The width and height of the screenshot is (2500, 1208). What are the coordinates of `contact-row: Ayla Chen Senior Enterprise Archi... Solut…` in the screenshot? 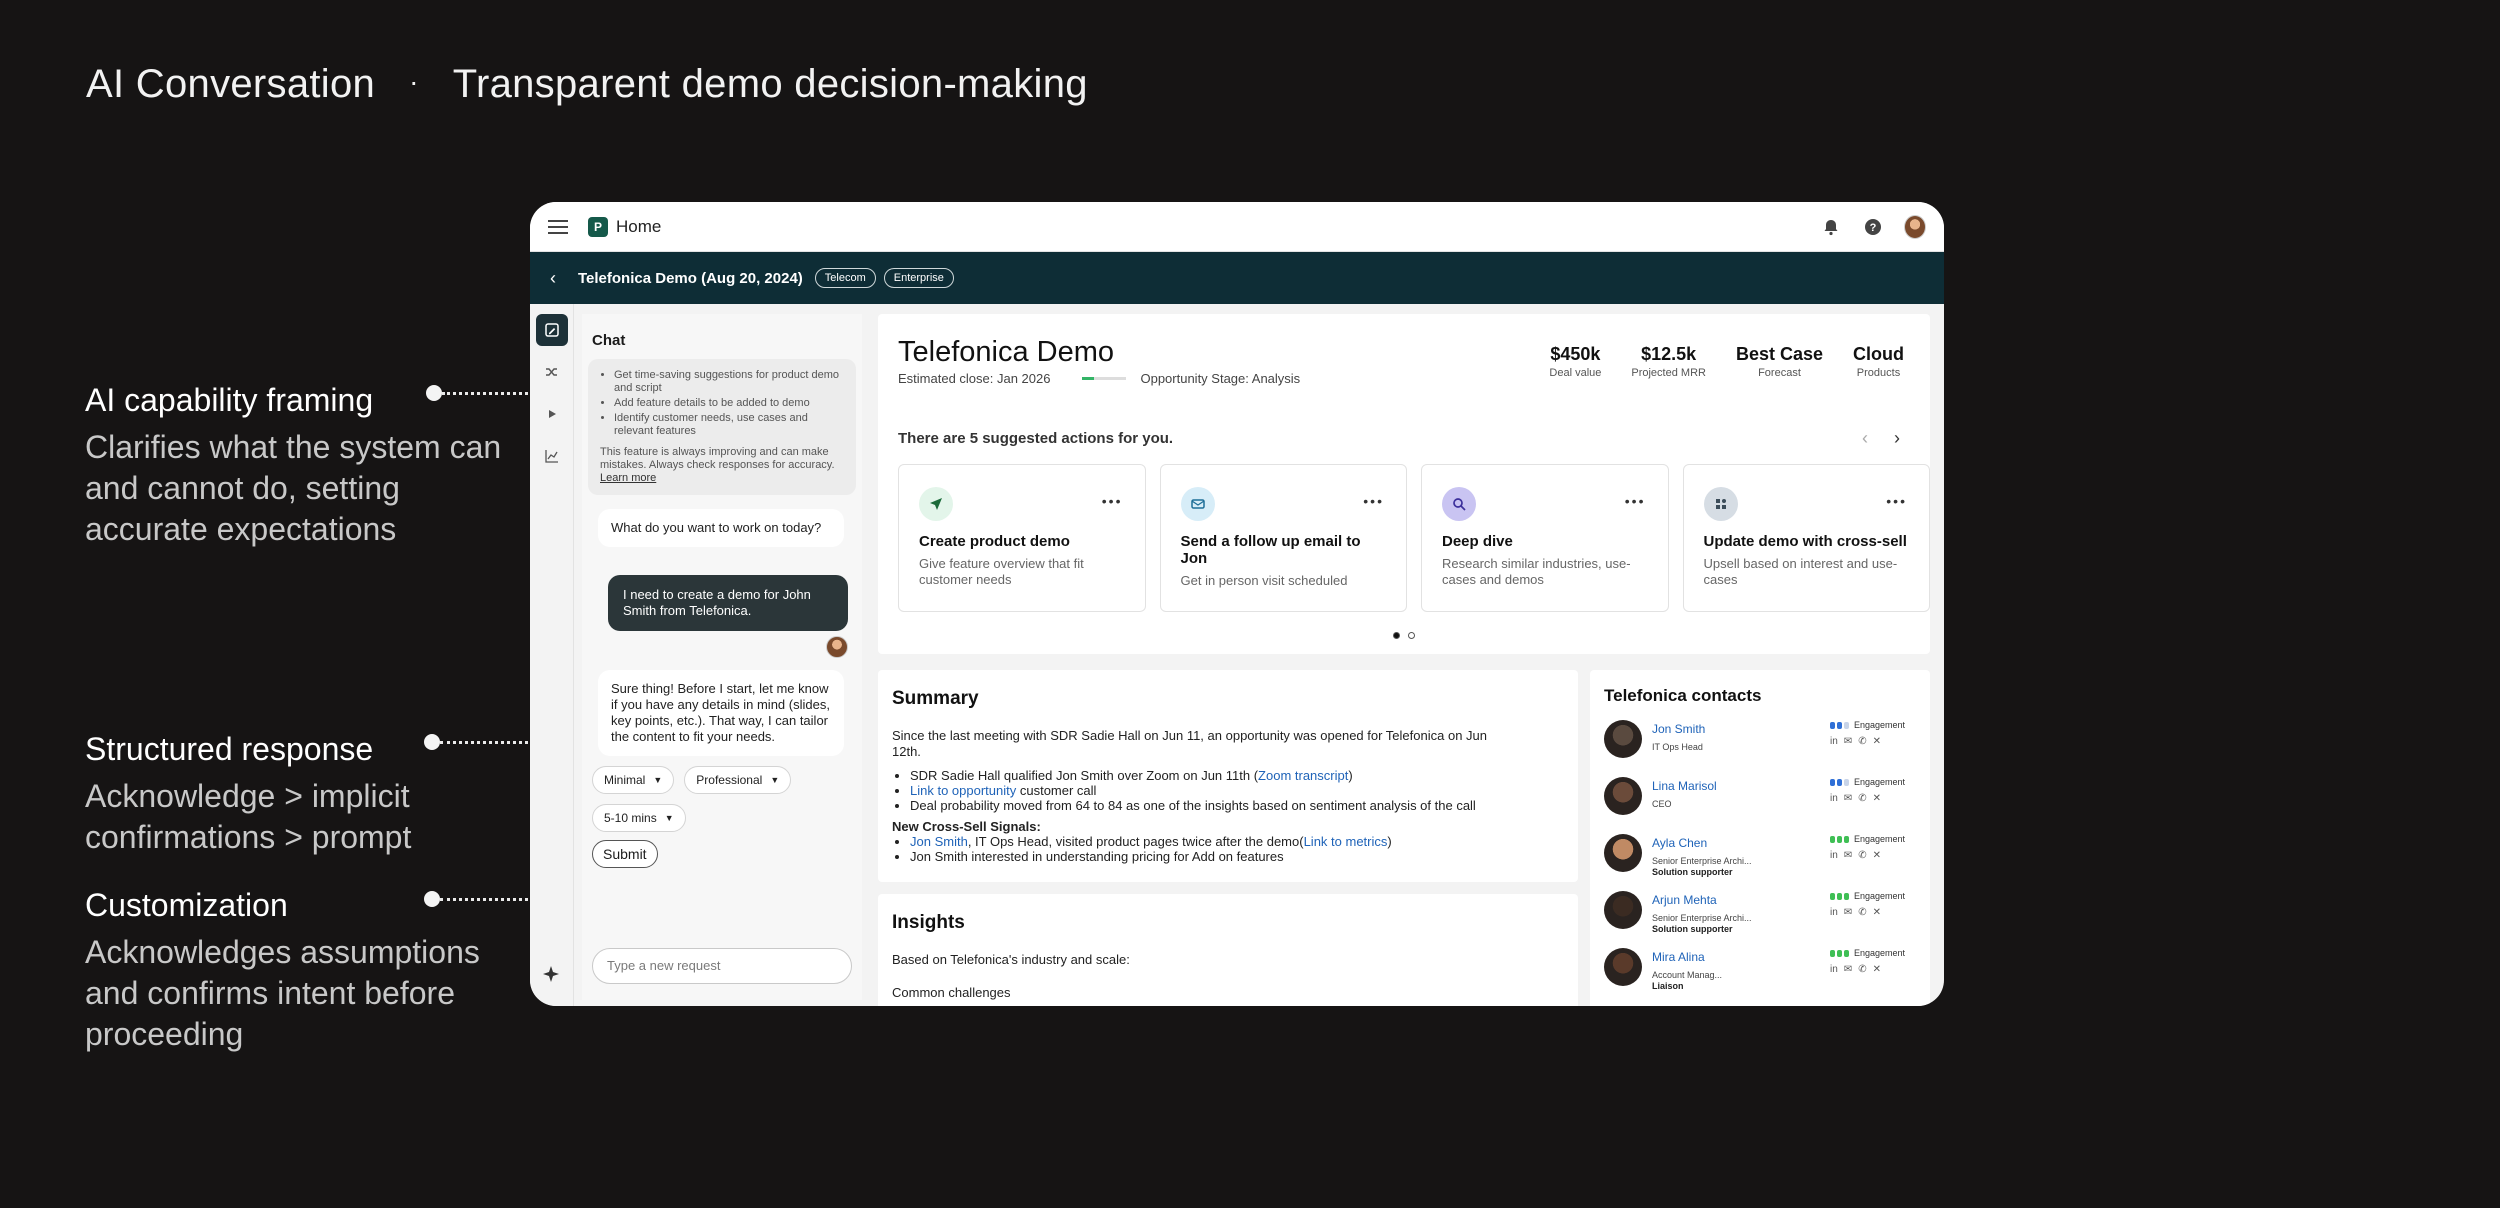 It's located at (1760, 862).